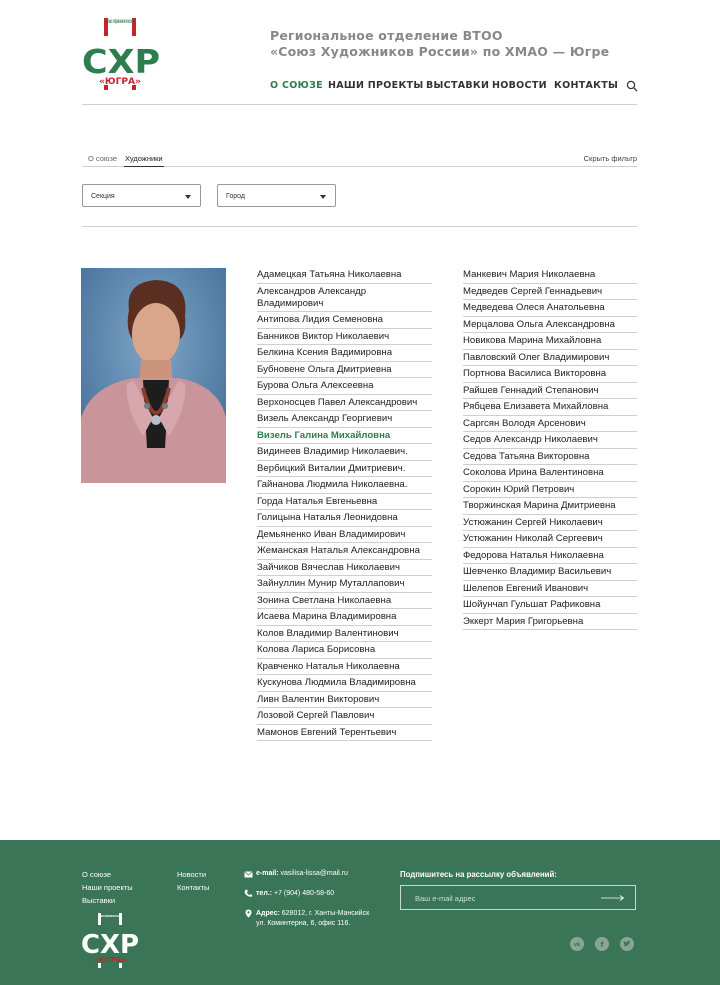 This screenshot has width=720, height=985. What do you see at coordinates (344, 275) in the screenshot?
I see `artist-item: Адамецкая Татьяна Николаевна` at bounding box center [344, 275].